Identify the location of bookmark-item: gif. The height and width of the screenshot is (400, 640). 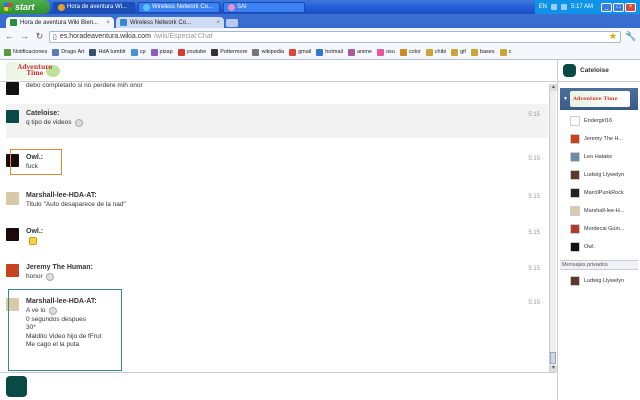
(458, 52).